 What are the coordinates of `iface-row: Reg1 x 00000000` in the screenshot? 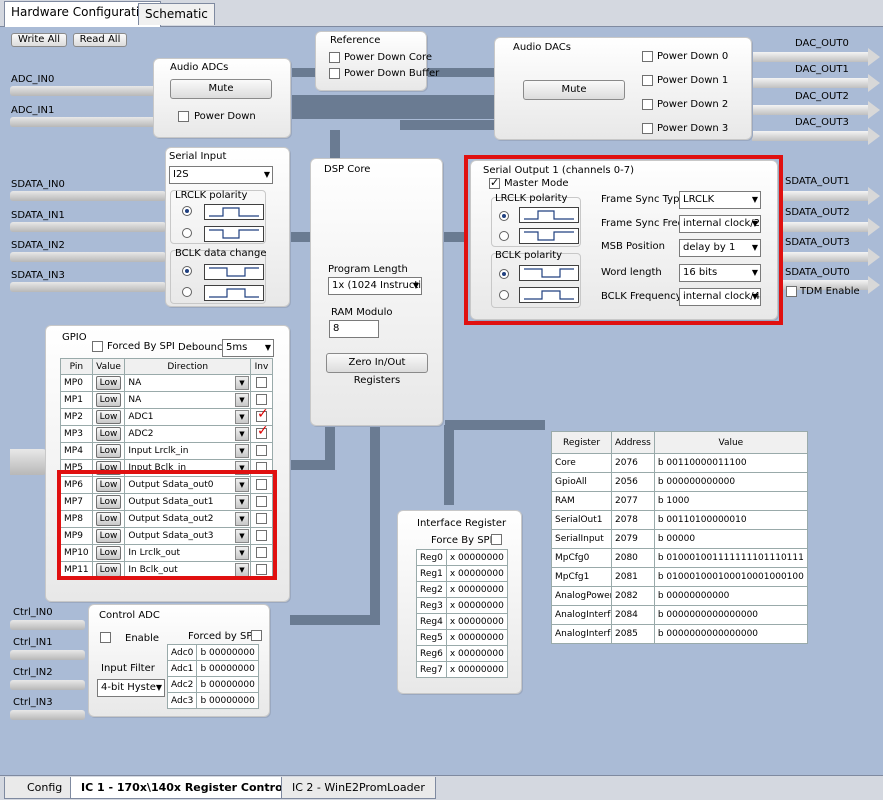 It's located at (462, 573).